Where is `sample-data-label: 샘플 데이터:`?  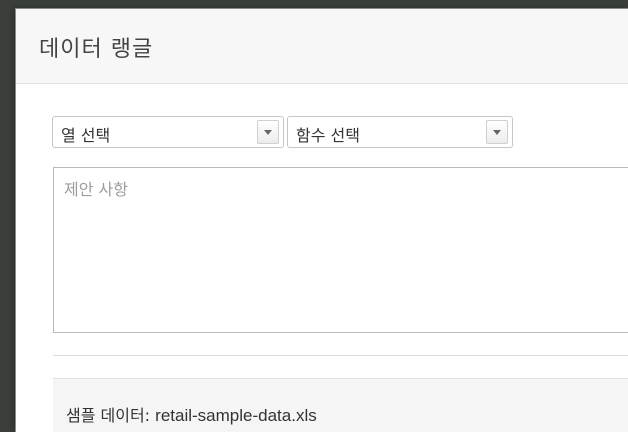
sample-data-label: 샘플 데이터: is located at coordinates (111, 415).